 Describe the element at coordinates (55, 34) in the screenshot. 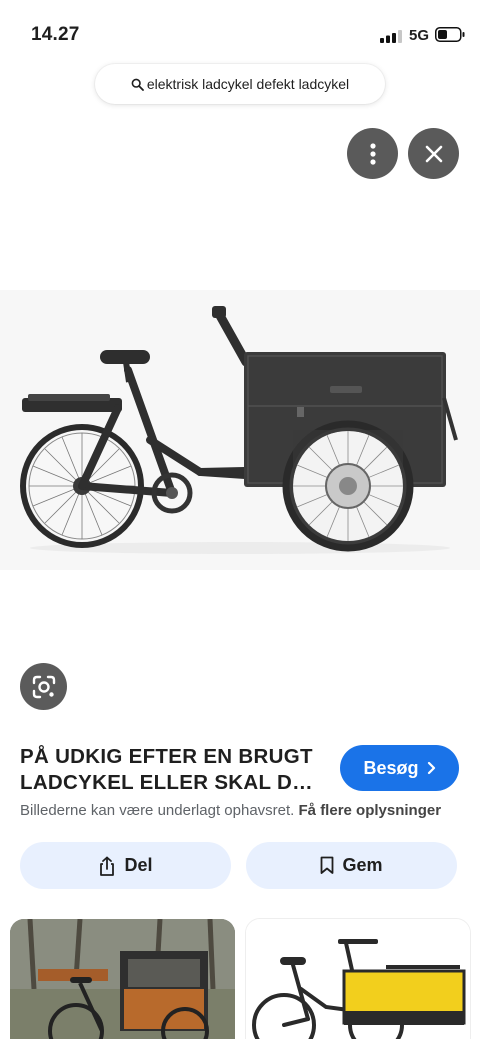

I see `status-time: 14.27` at that location.